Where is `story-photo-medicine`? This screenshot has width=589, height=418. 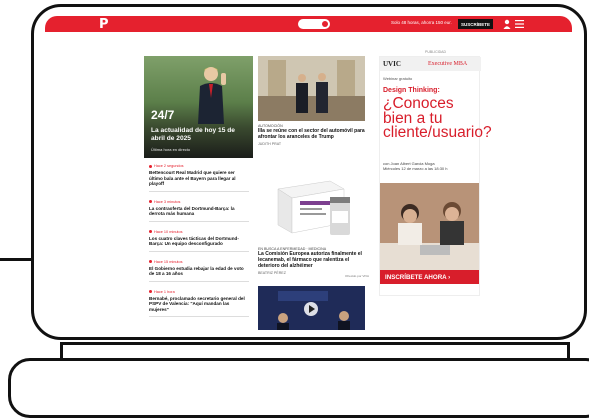 story-photo-medicine is located at coordinates (315, 207).